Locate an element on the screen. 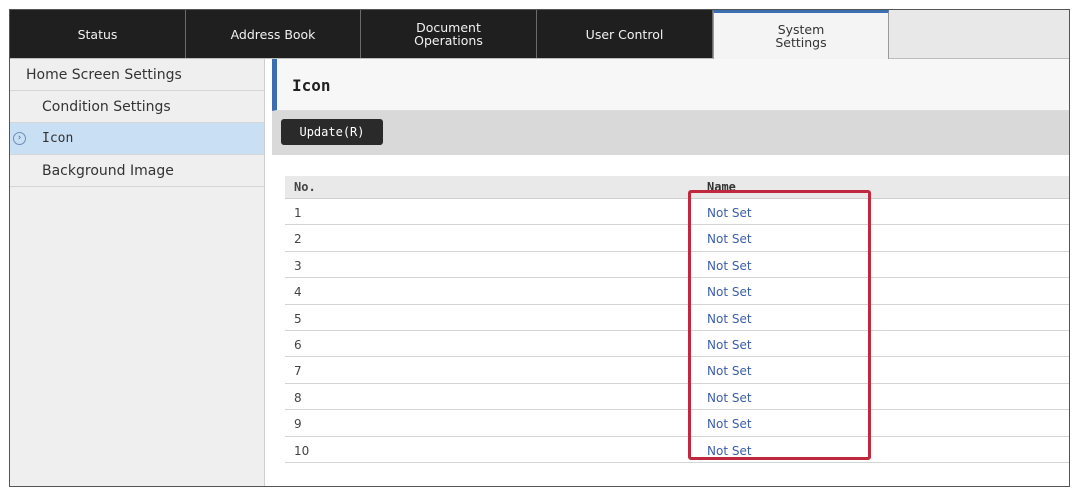  row-number: 10 is located at coordinates (302, 450).